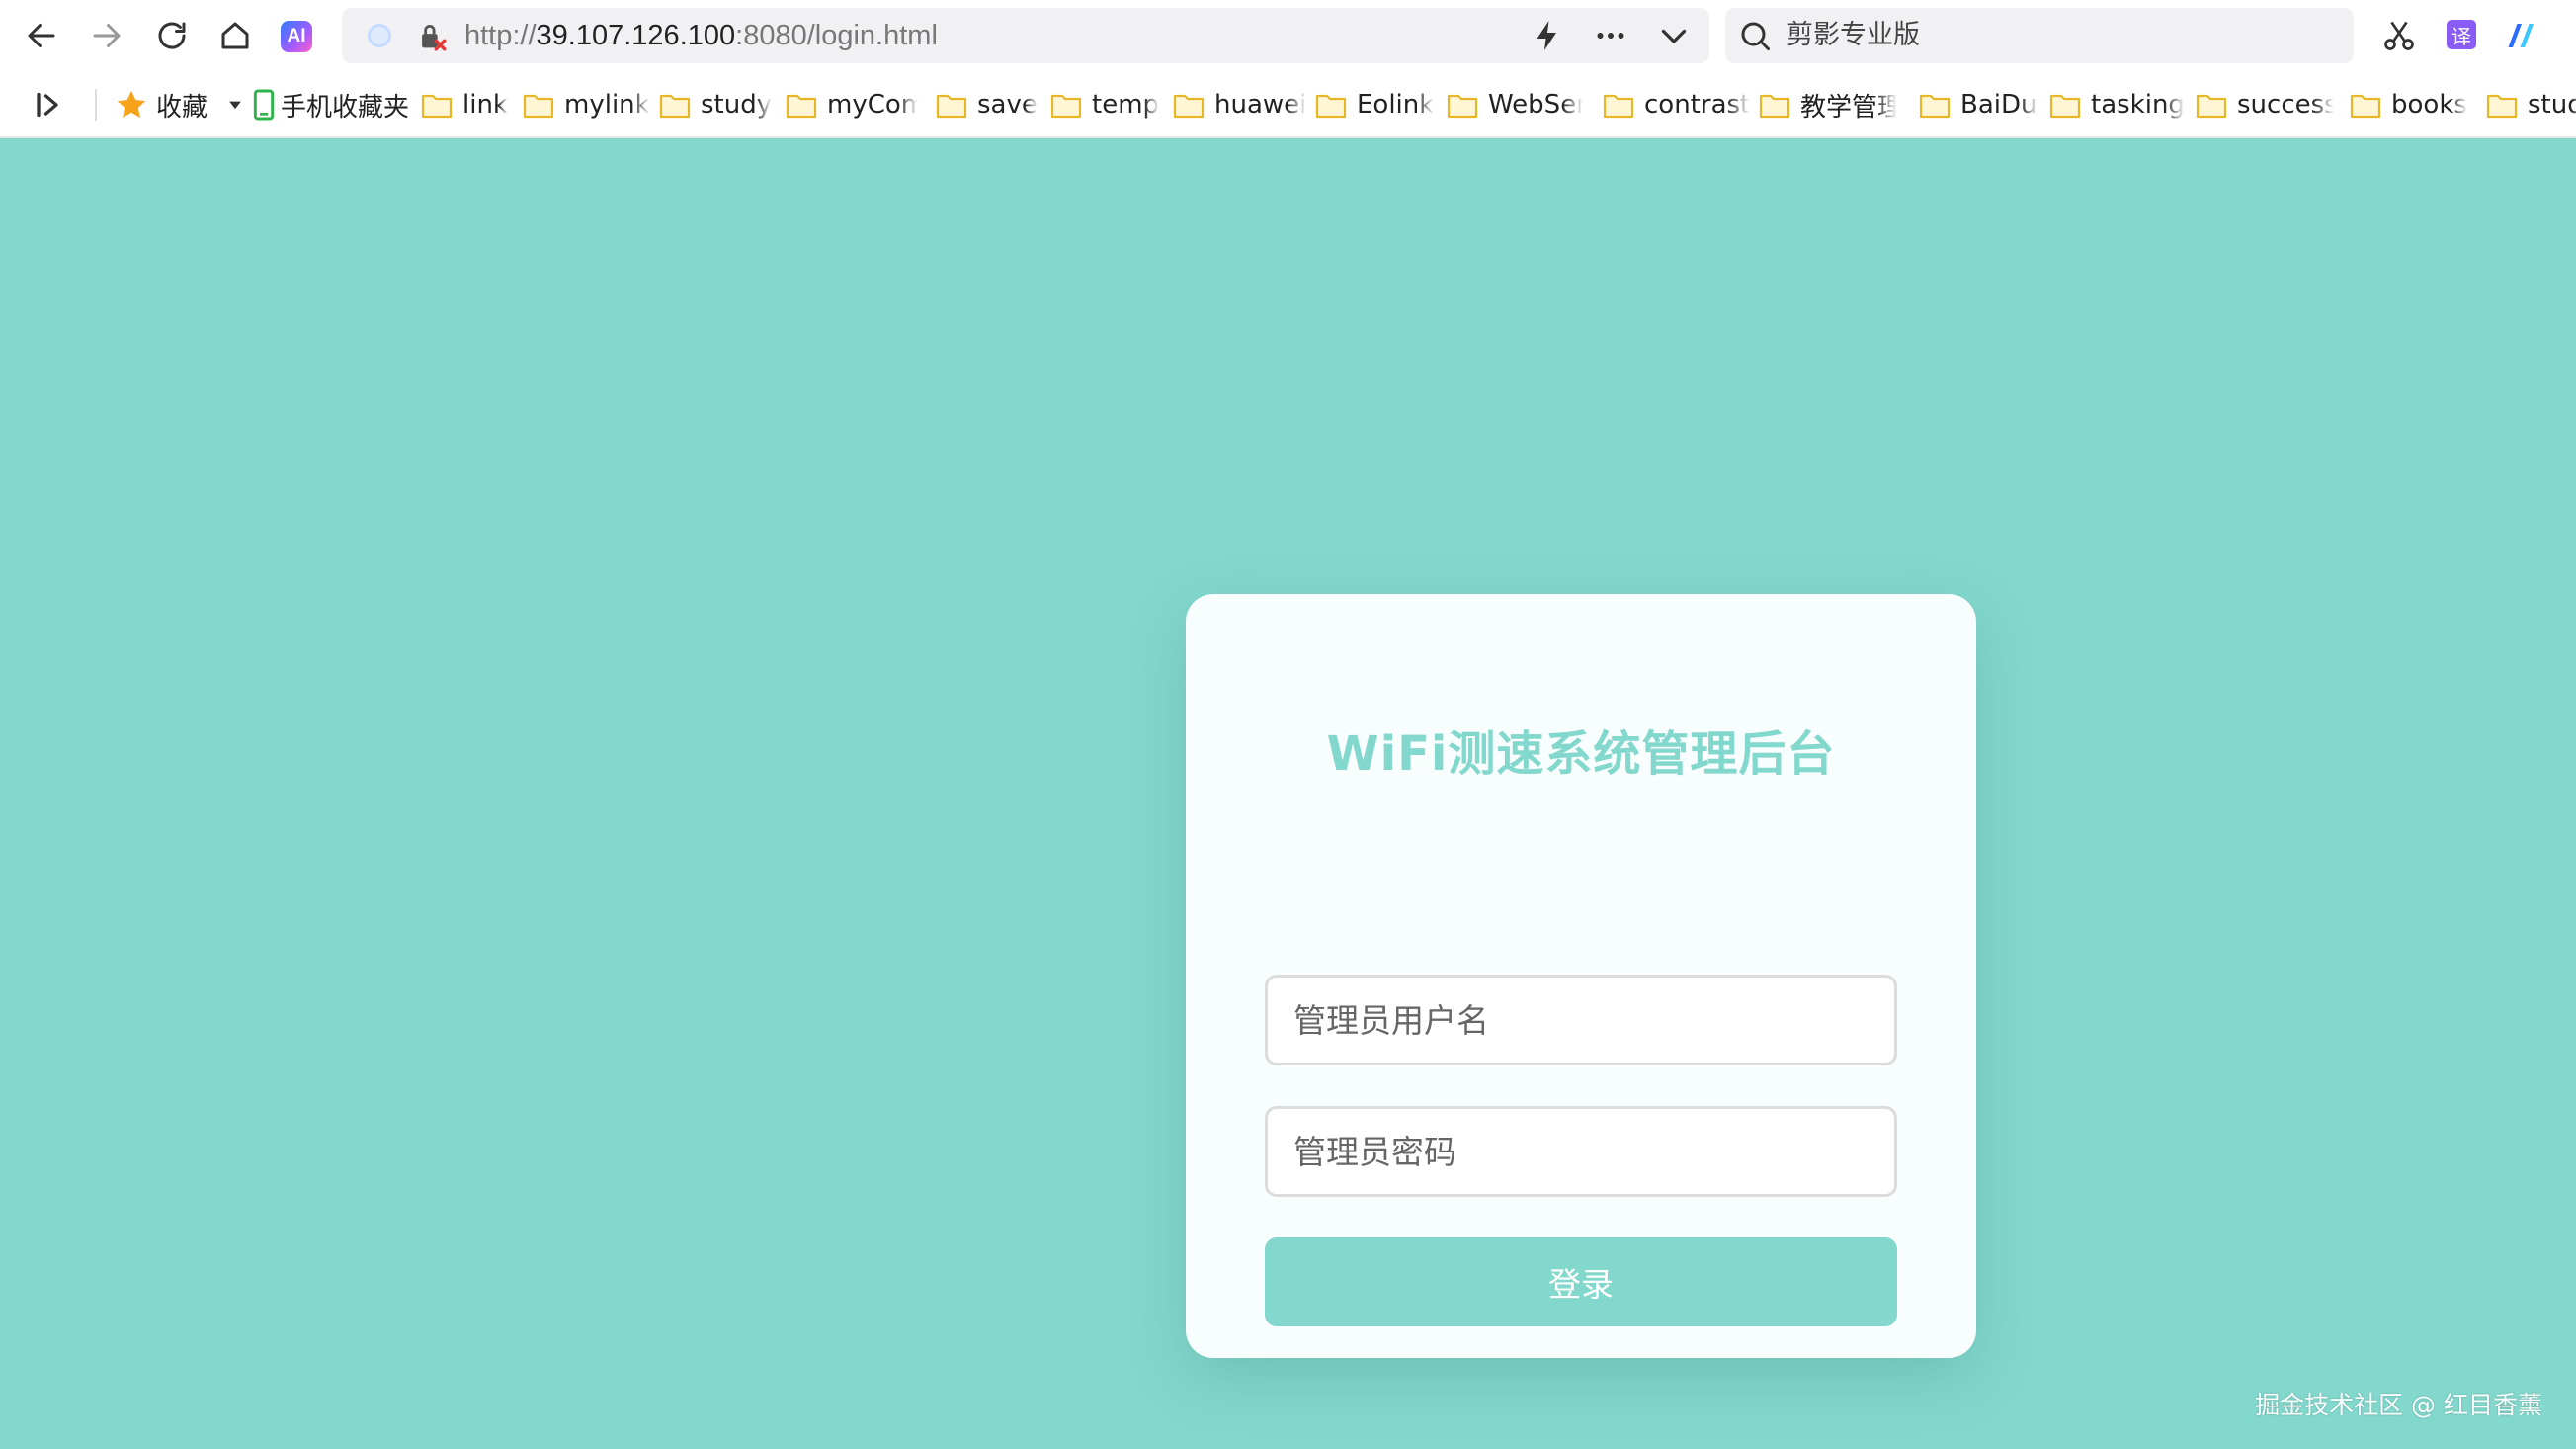 The width and height of the screenshot is (2576, 1449). I want to click on bookmark-folder: study, so click(715, 105).